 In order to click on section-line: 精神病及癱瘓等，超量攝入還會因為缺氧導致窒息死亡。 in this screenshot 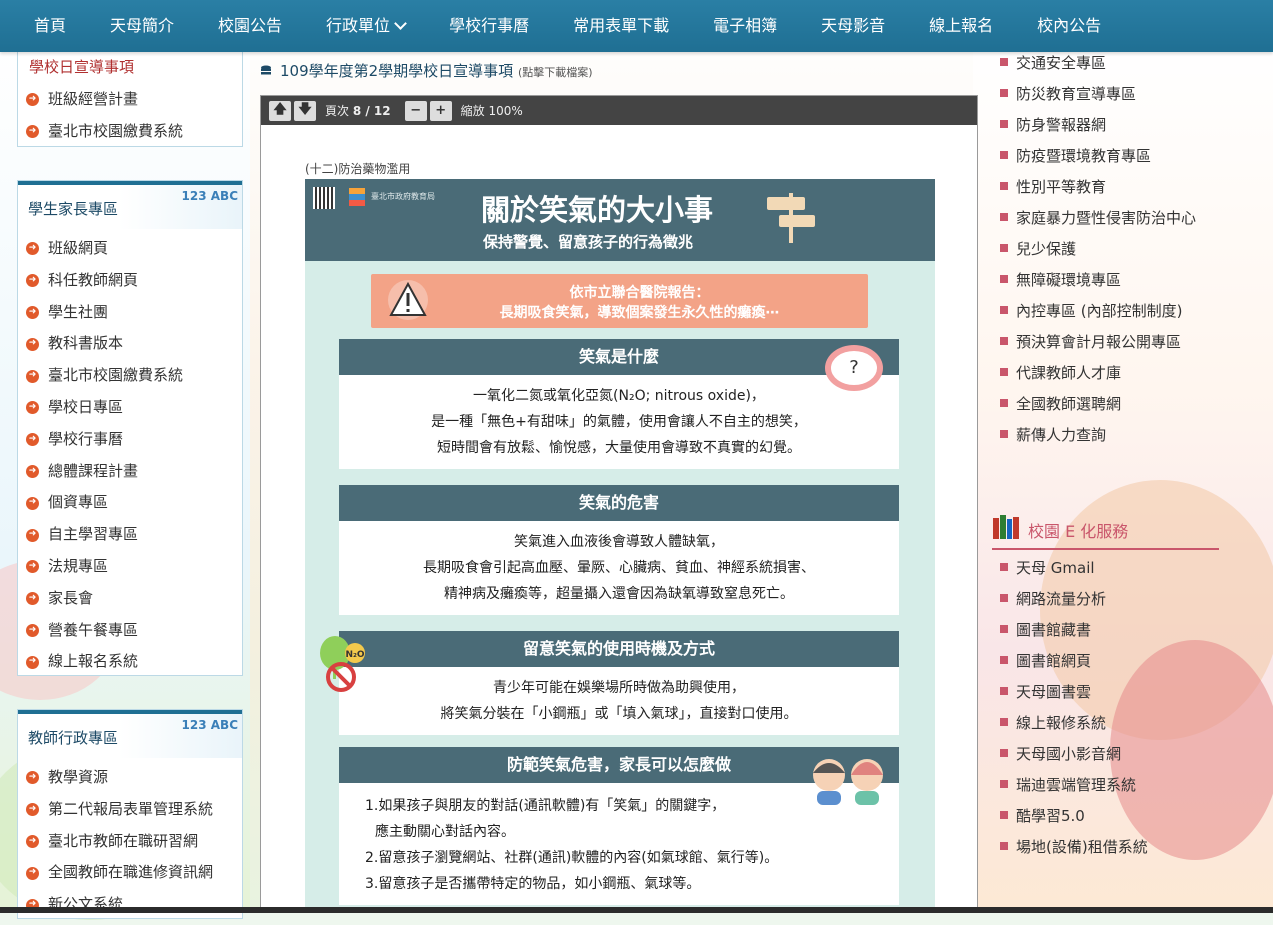, I will do `click(619, 594)`.